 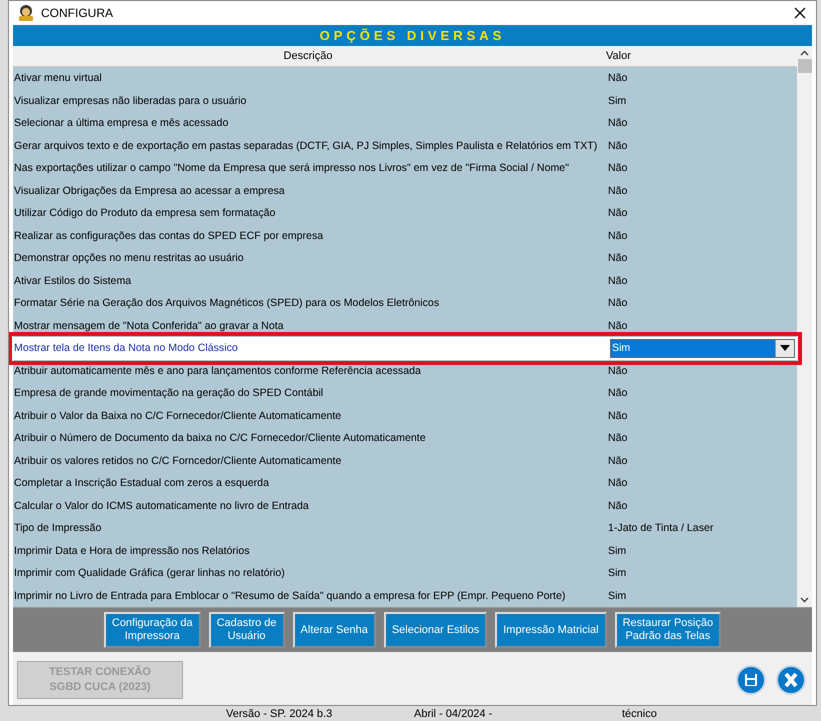 What do you see at coordinates (334, 630) in the screenshot?
I see `toolbar-button: Alterar Senha` at bounding box center [334, 630].